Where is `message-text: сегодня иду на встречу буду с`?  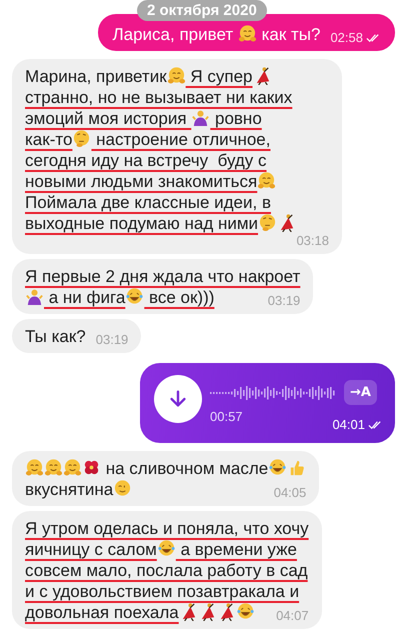
message-text: сегодня иду на встречу буду с is located at coordinates (146, 160).